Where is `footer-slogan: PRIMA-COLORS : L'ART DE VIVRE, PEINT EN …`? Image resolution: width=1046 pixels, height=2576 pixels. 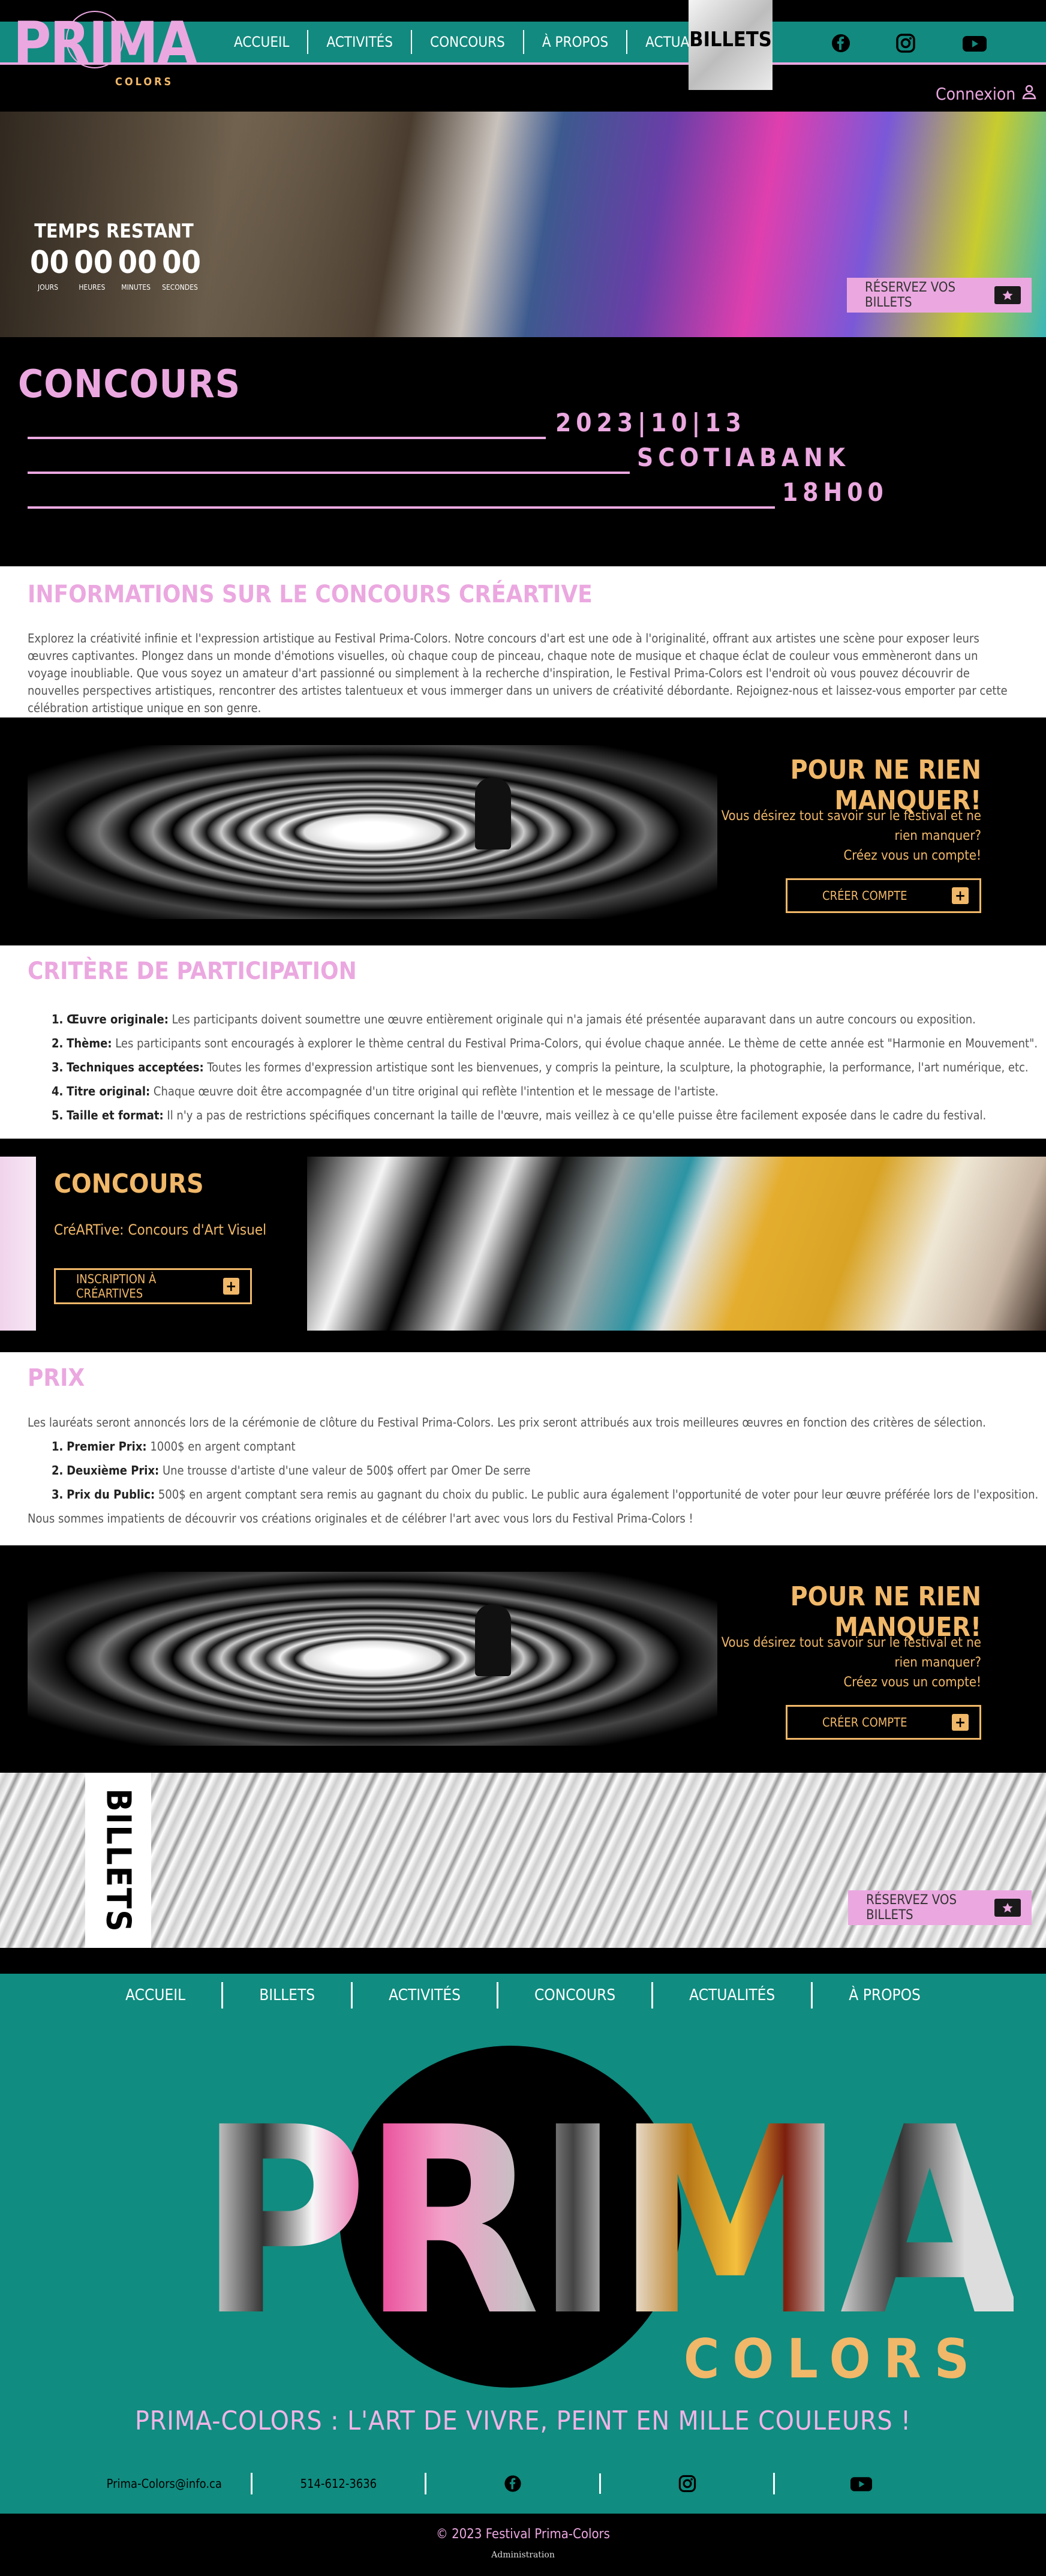 footer-slogan: PRIMA-COLORS : L'ART DE VIVRE, PEINT EN … is located at coordinates (523, 2421).